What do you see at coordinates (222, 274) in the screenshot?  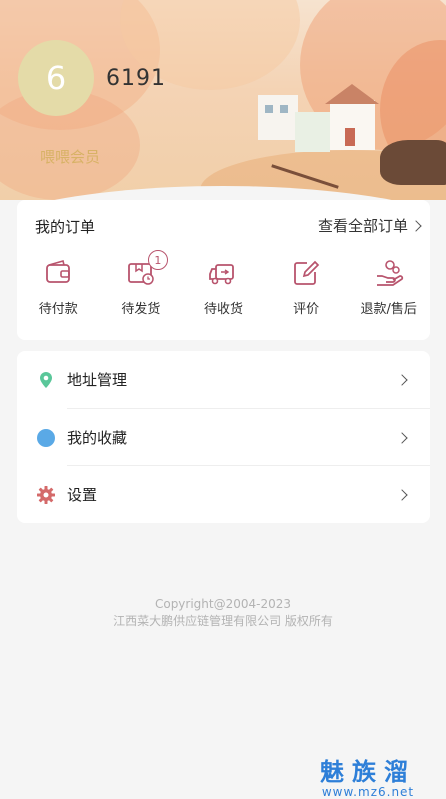 I see `delivery-truck-icon` at bounding box center [222, 274].